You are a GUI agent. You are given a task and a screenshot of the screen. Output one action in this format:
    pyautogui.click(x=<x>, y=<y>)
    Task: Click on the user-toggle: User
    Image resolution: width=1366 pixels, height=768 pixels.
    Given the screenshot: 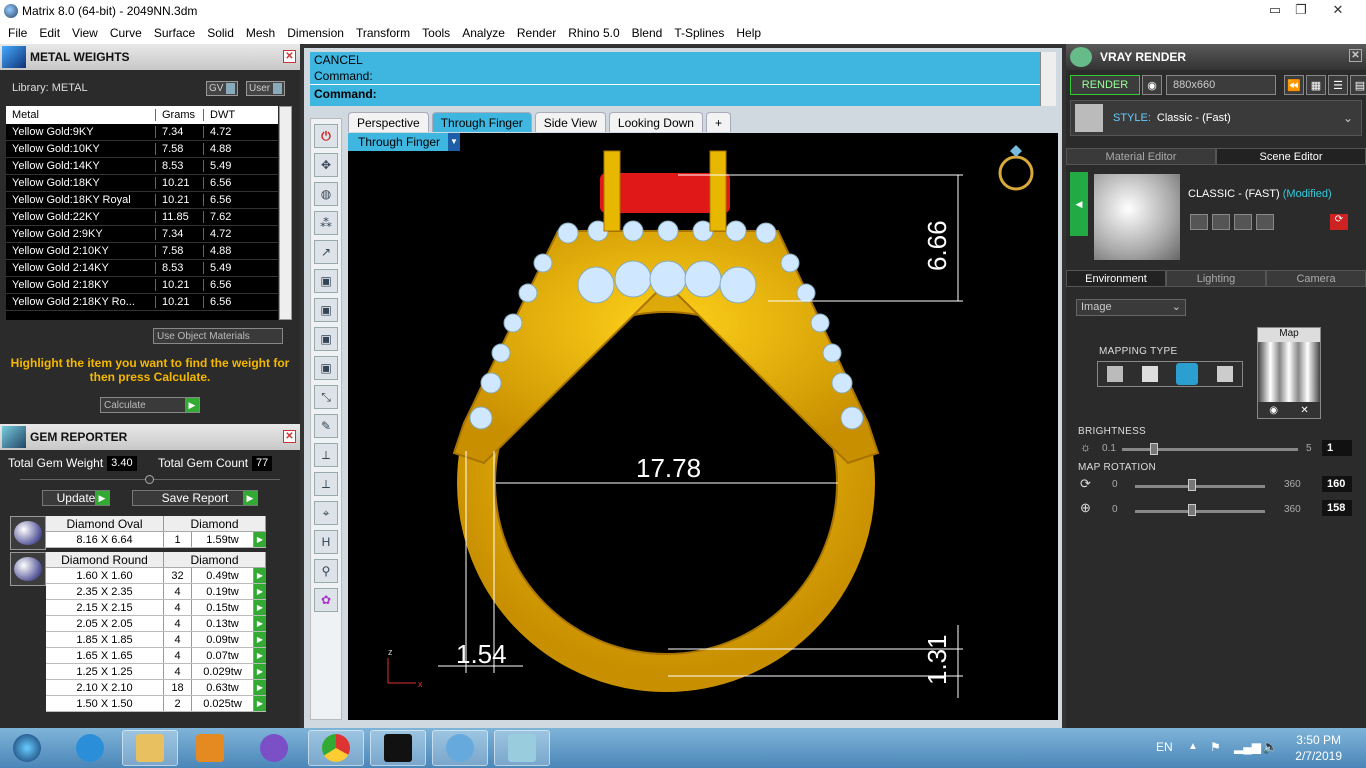 What is the action you would take?
    pyautogui.click(x=266, y=88)
    